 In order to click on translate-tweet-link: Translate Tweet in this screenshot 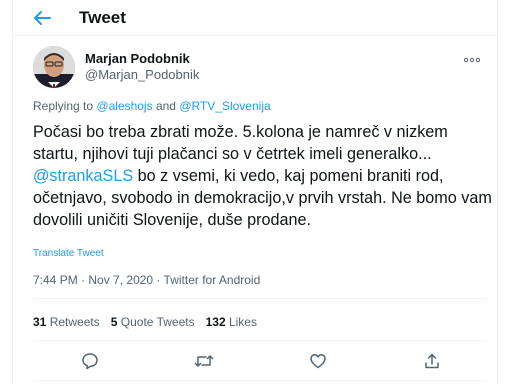, I will do `click(68, 253)`.